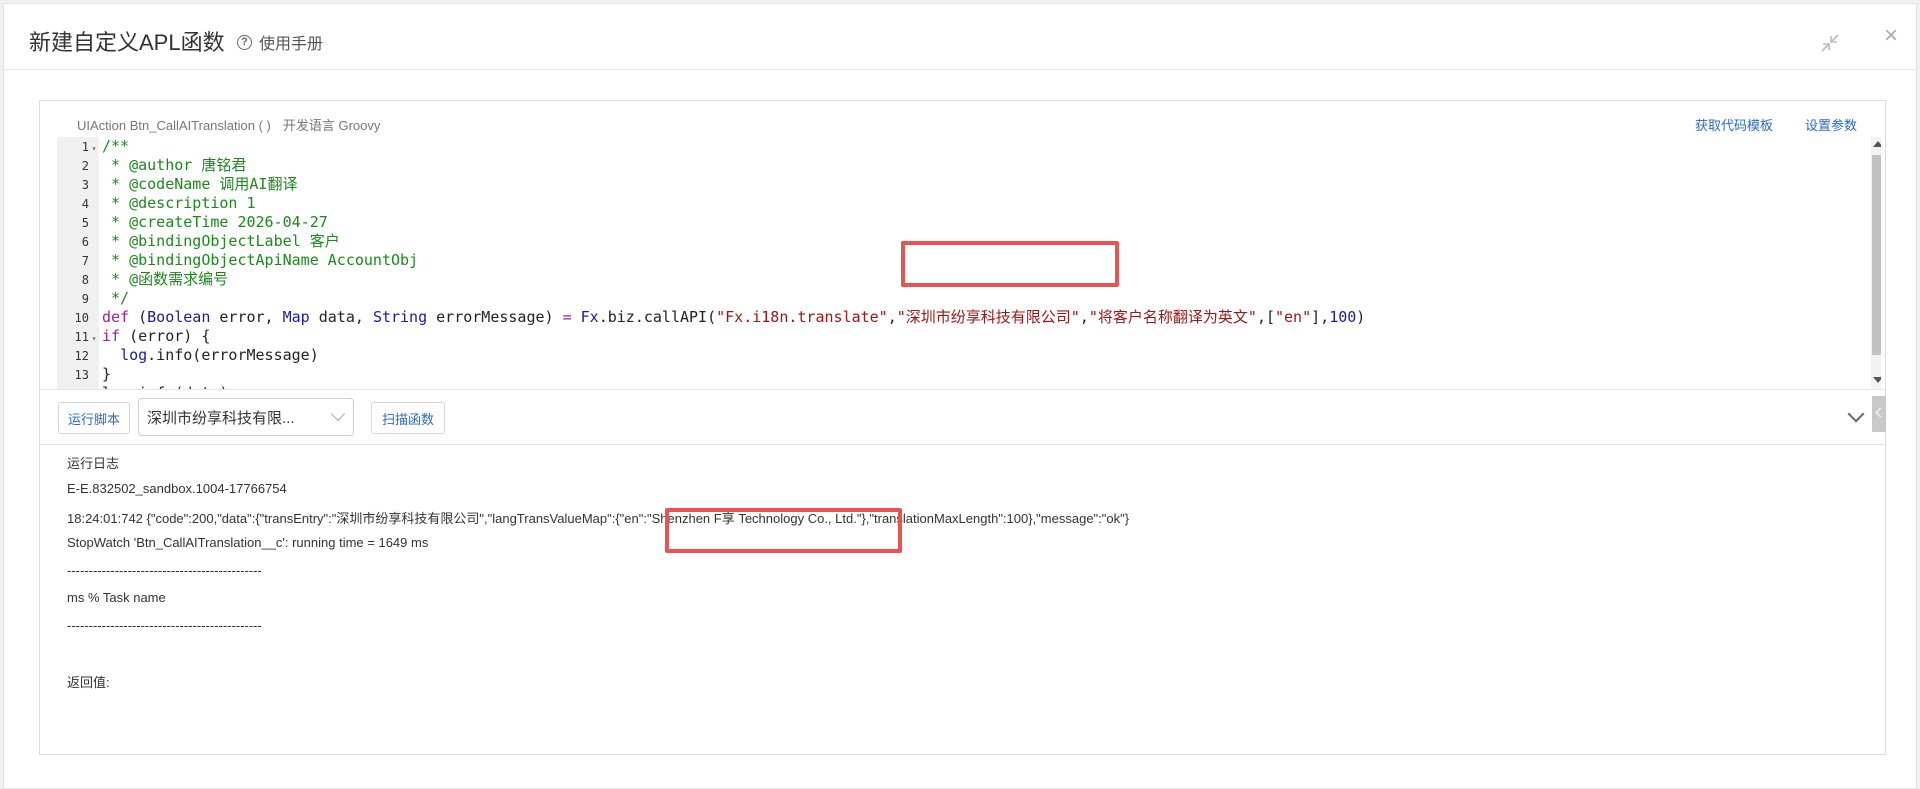 The image size is (1920, 789). I want to click on line-number: 2, so click(85, 166).